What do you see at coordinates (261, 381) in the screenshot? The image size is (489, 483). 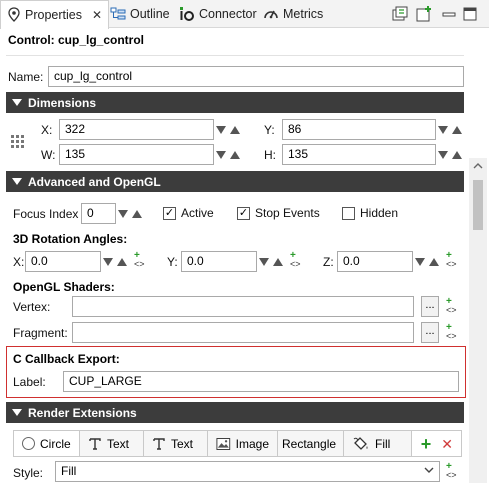 I see `callback-label-field: CUP_LARGE` at bounding box center [261, 381].